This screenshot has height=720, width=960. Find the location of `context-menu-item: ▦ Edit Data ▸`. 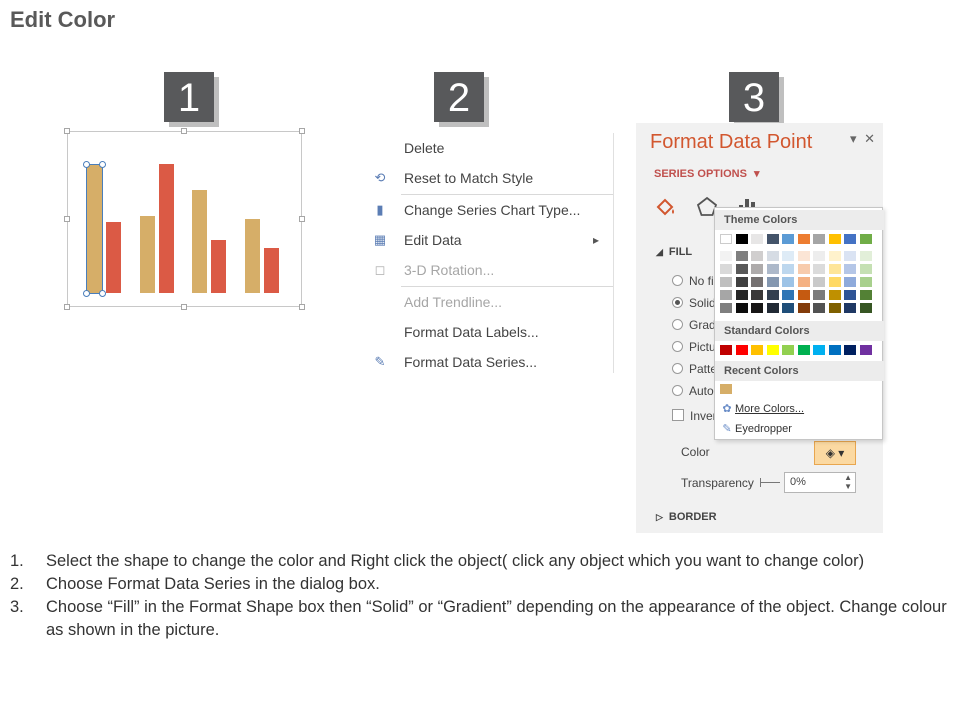

context-menu-item: ▦ Edit Data ▸ is located at coordinates (490, 240).